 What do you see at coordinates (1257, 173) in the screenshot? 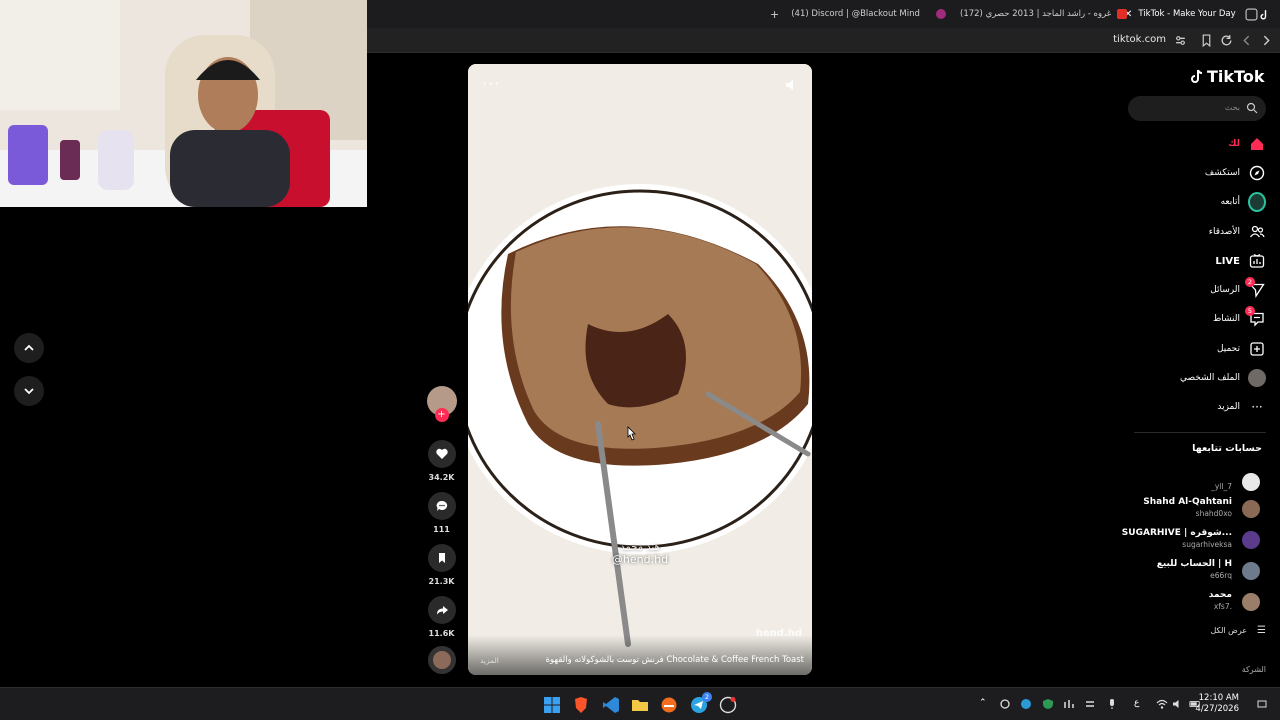
I see `compass-icon` at bounding box center [1257, 173].